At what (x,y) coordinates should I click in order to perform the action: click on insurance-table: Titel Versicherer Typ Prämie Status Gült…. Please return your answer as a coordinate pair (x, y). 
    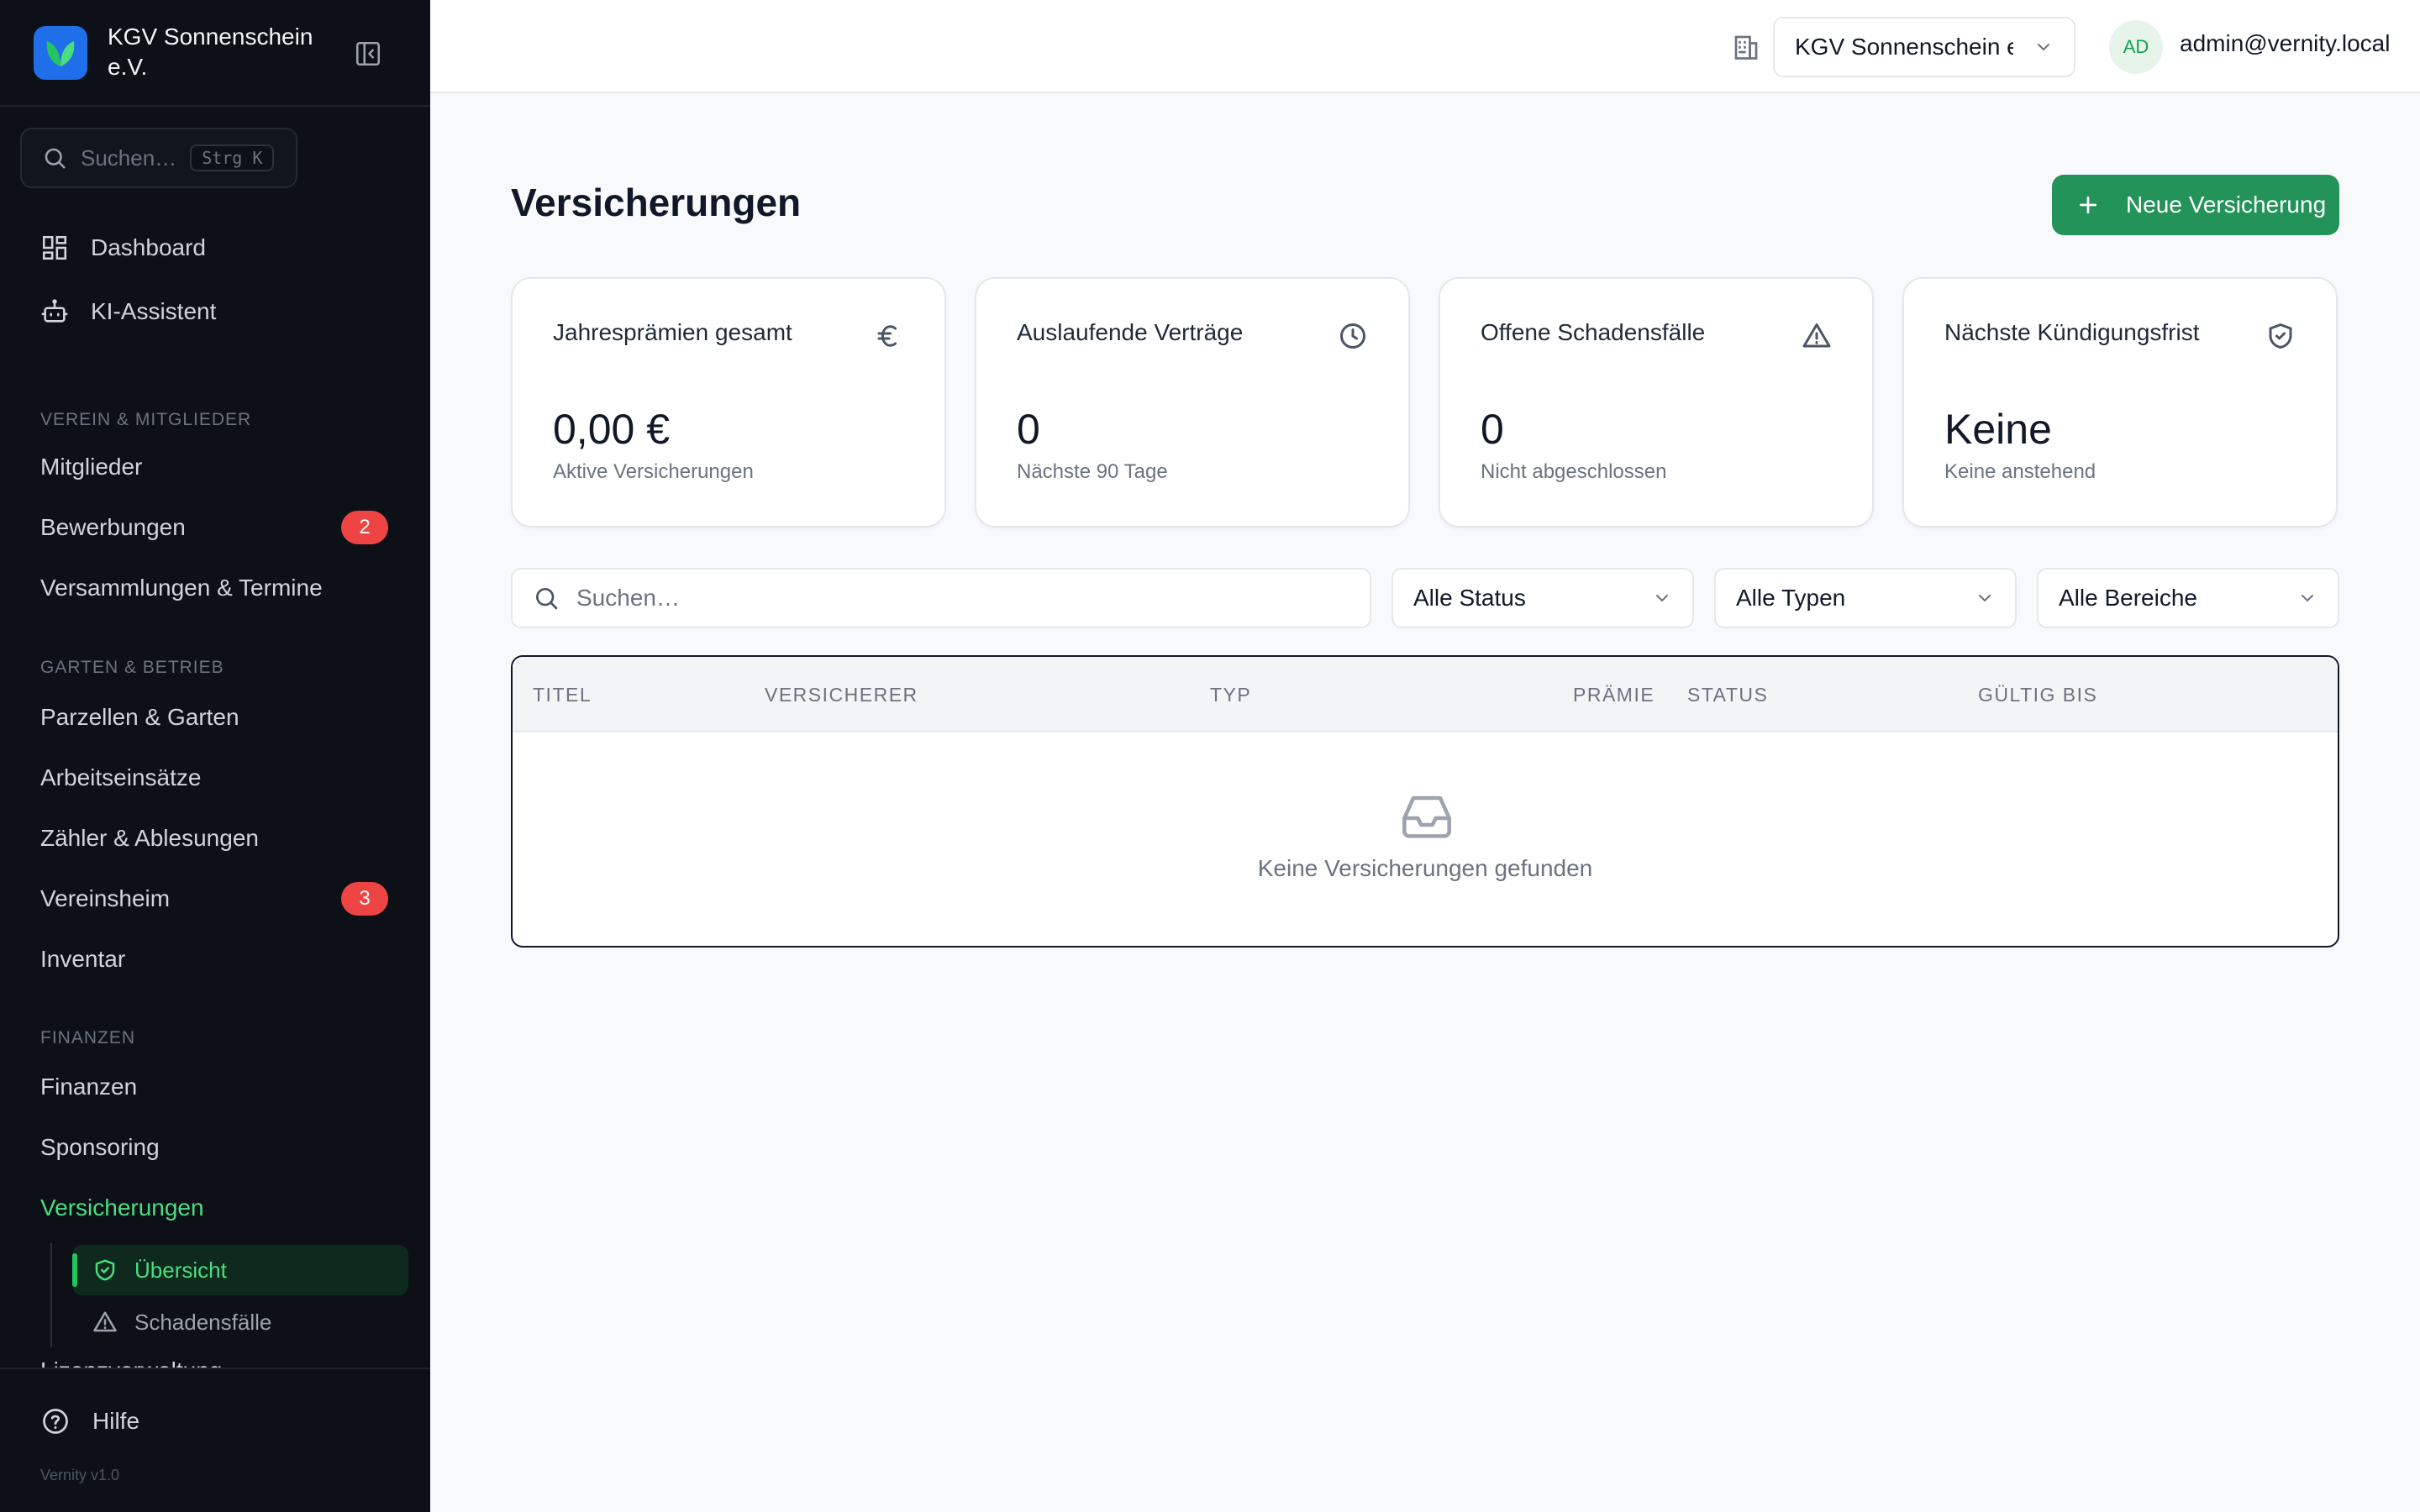
    Looking at the image, I should click on (1425, 801).